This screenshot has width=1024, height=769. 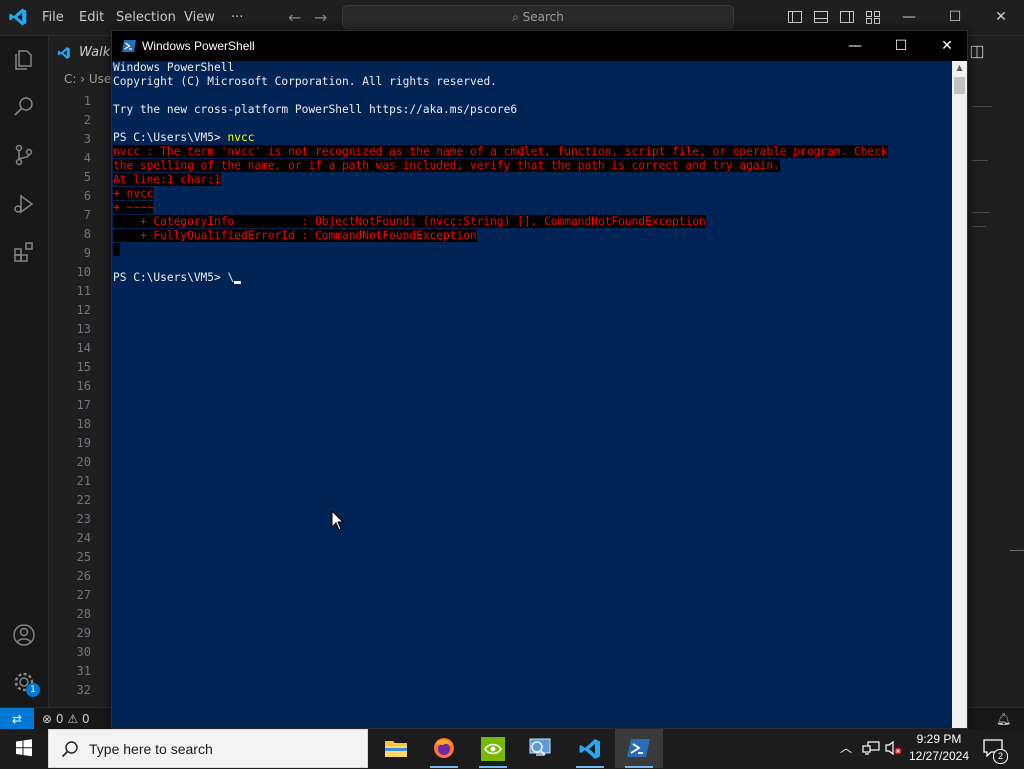 What do you see at coordinates (871, 748) in the screenshot?
I see `network-icon` at bounding box center [871, 748].